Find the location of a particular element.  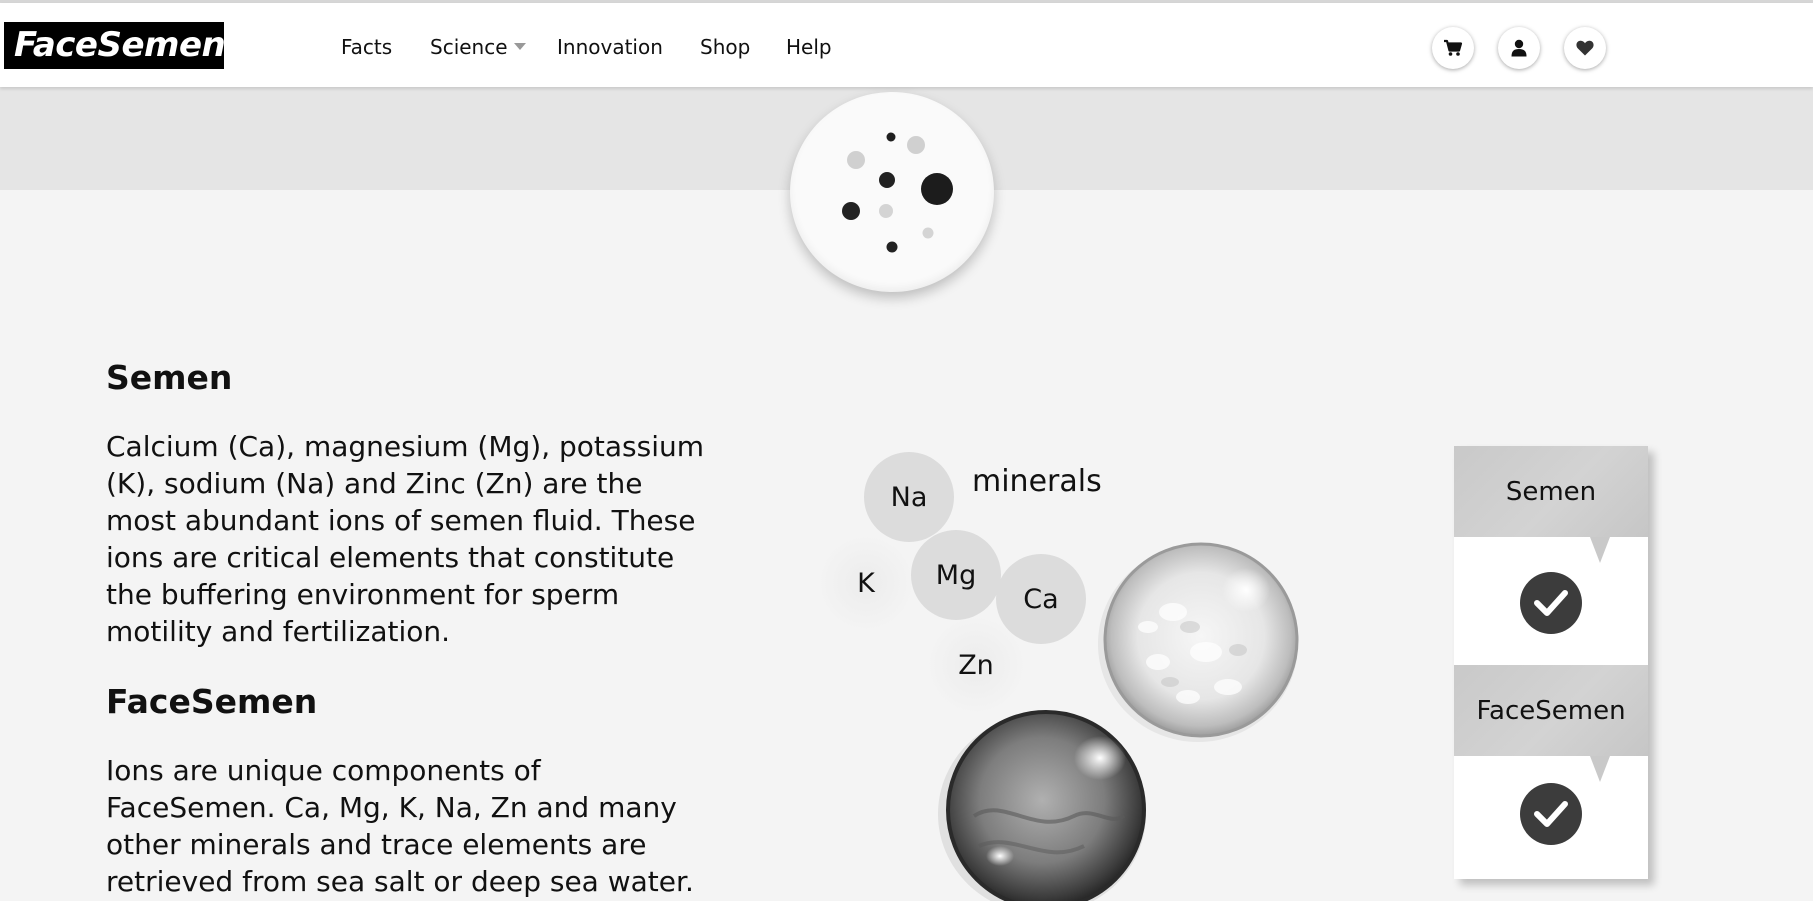

account-button is located at coordinates (1519, 48).